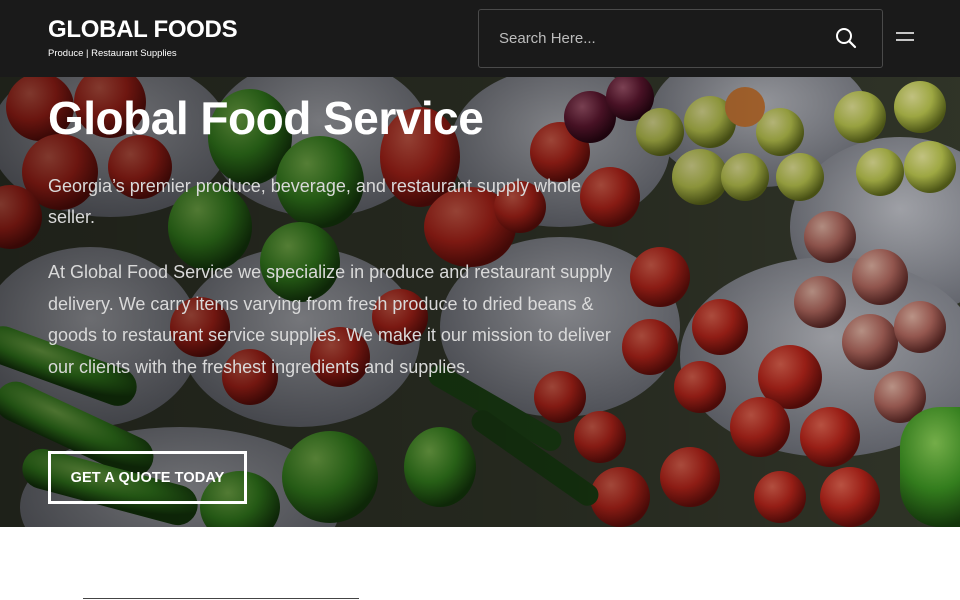  I want to click on search-icon, so click(846, 38).